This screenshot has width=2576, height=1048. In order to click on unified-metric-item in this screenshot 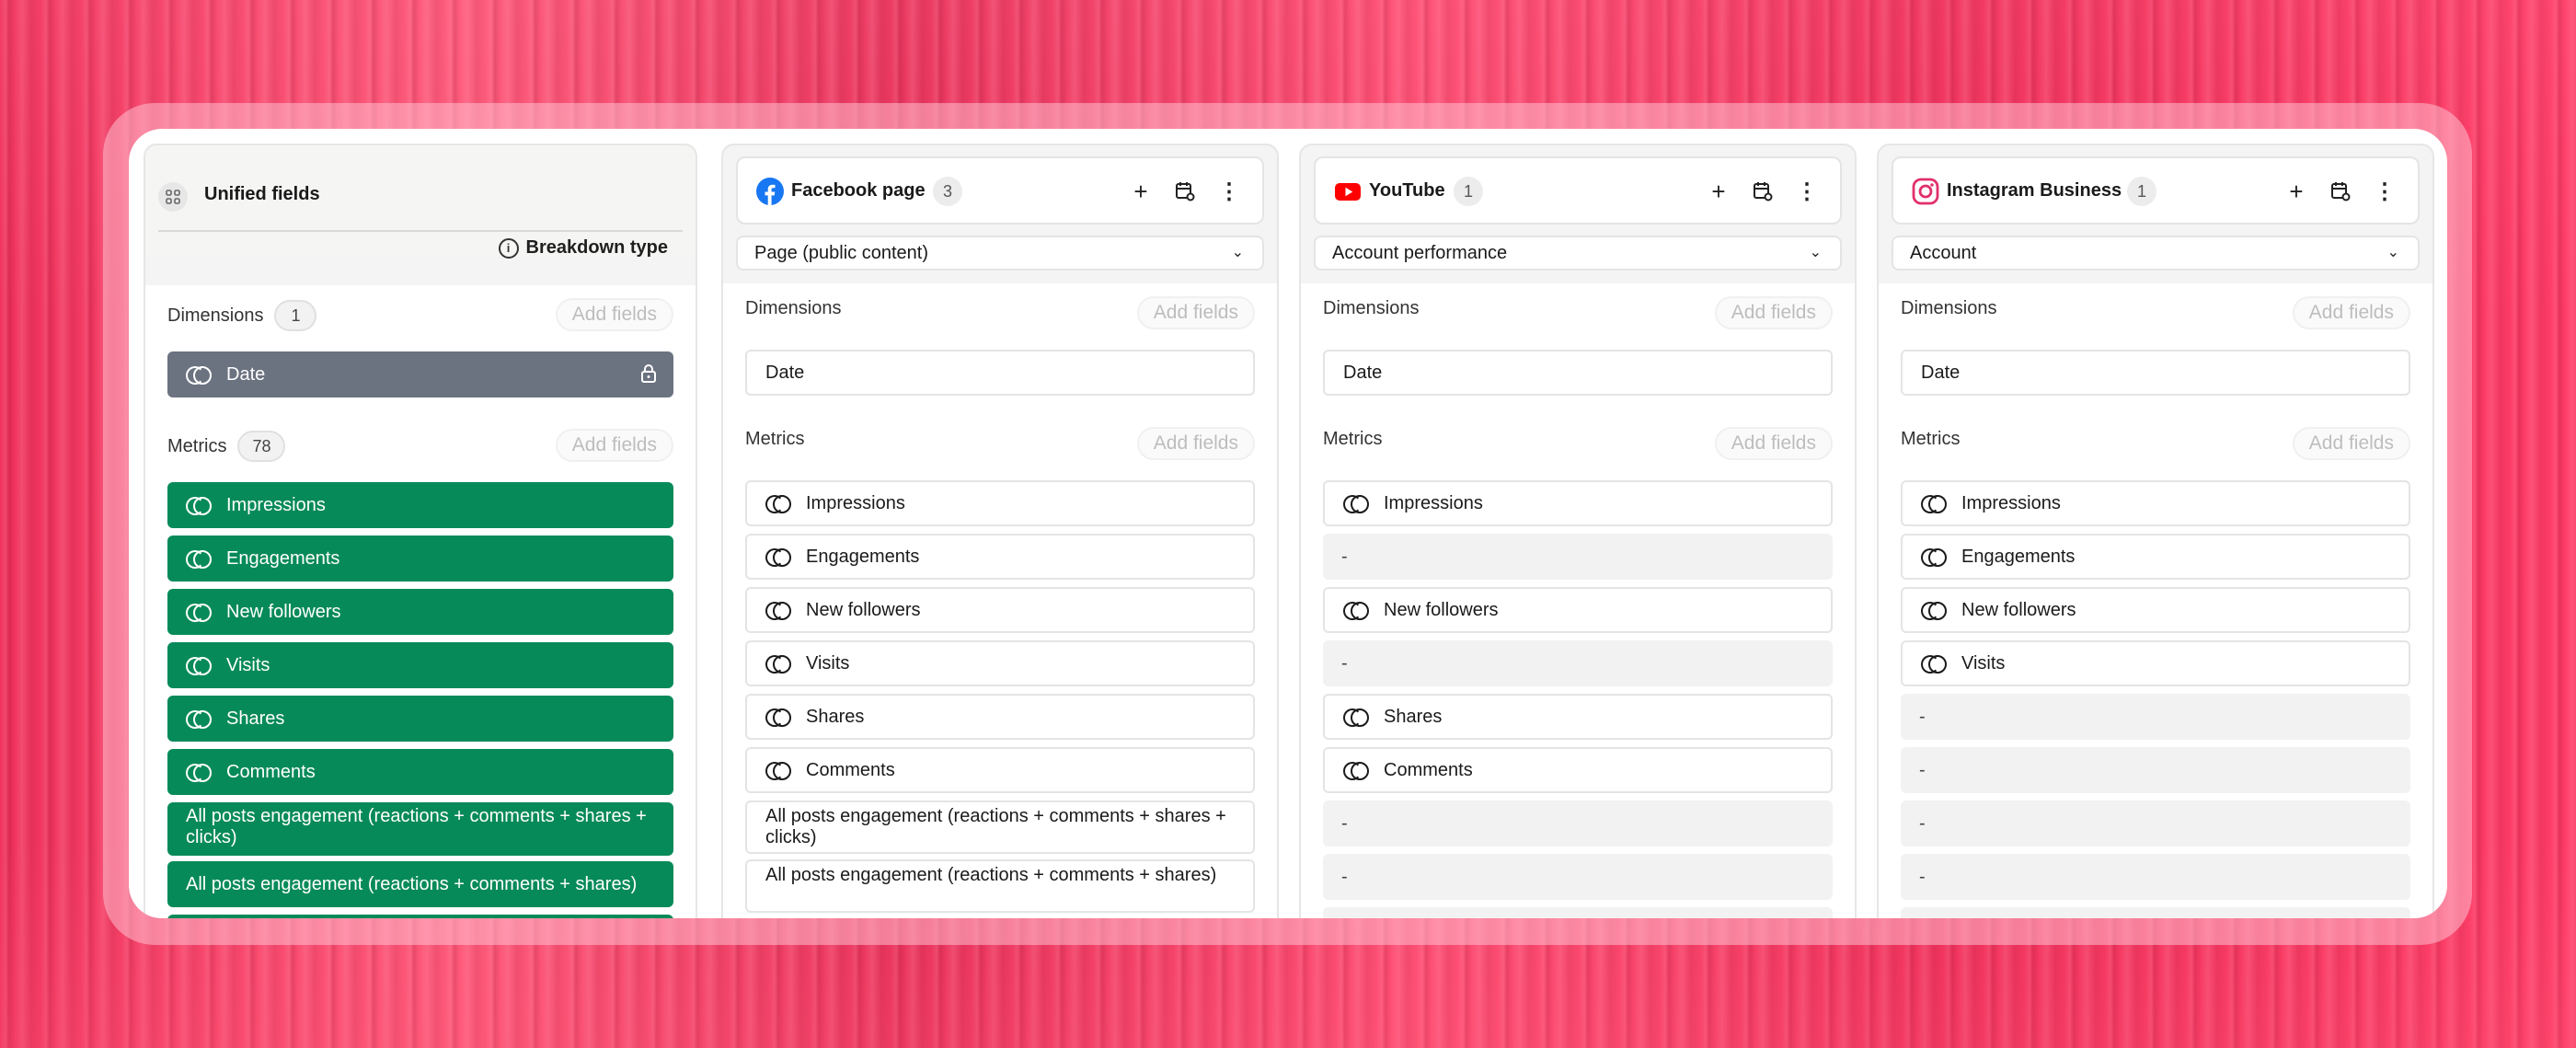, I will do `click(420, 917)`.